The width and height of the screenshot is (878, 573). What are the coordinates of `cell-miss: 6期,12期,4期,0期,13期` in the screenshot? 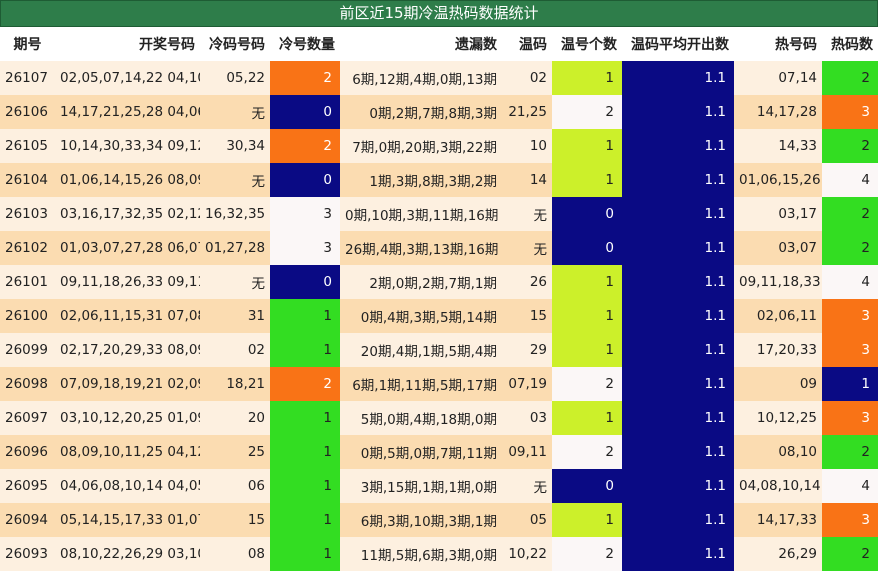 It's located at (421, 78).